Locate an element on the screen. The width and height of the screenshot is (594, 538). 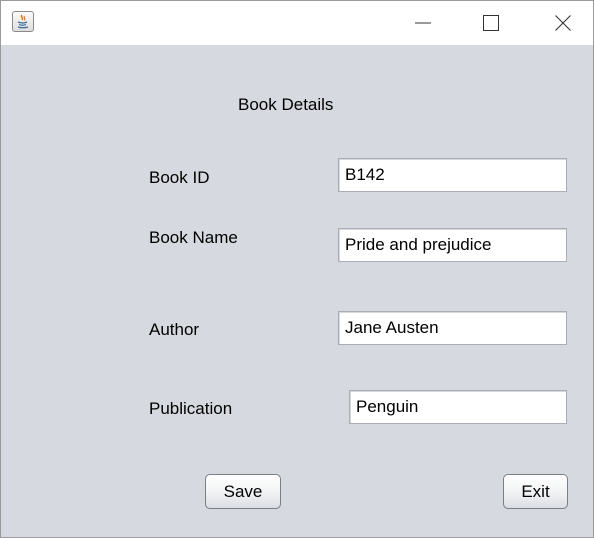
title-bar is located at coordinates (297, 23).